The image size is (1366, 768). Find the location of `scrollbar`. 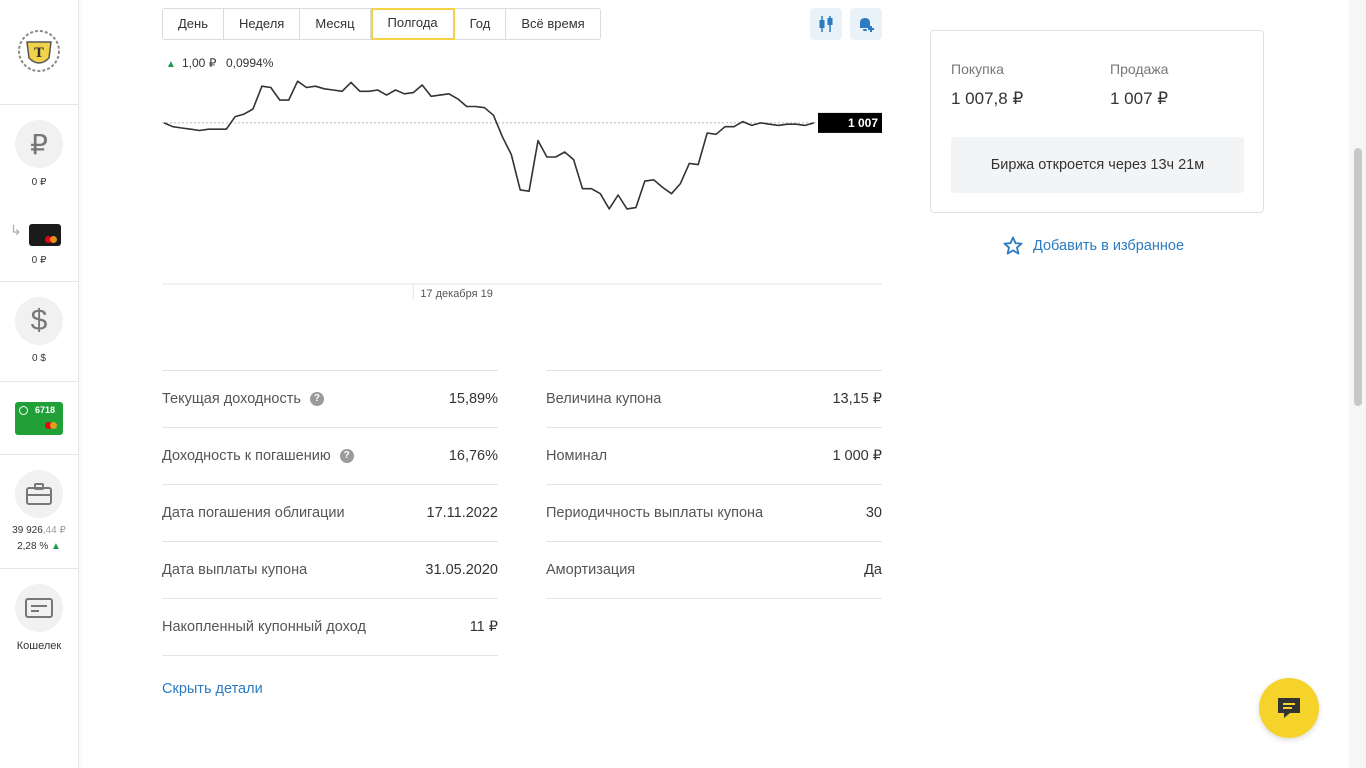

scrollbar is located at coordinates (1357, 384).